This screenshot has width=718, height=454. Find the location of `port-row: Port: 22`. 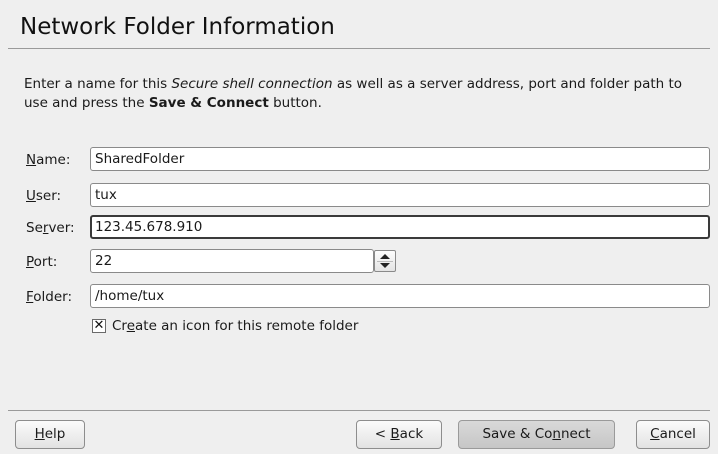

port-row: Port: 22 is located at coordinates (359, 262).